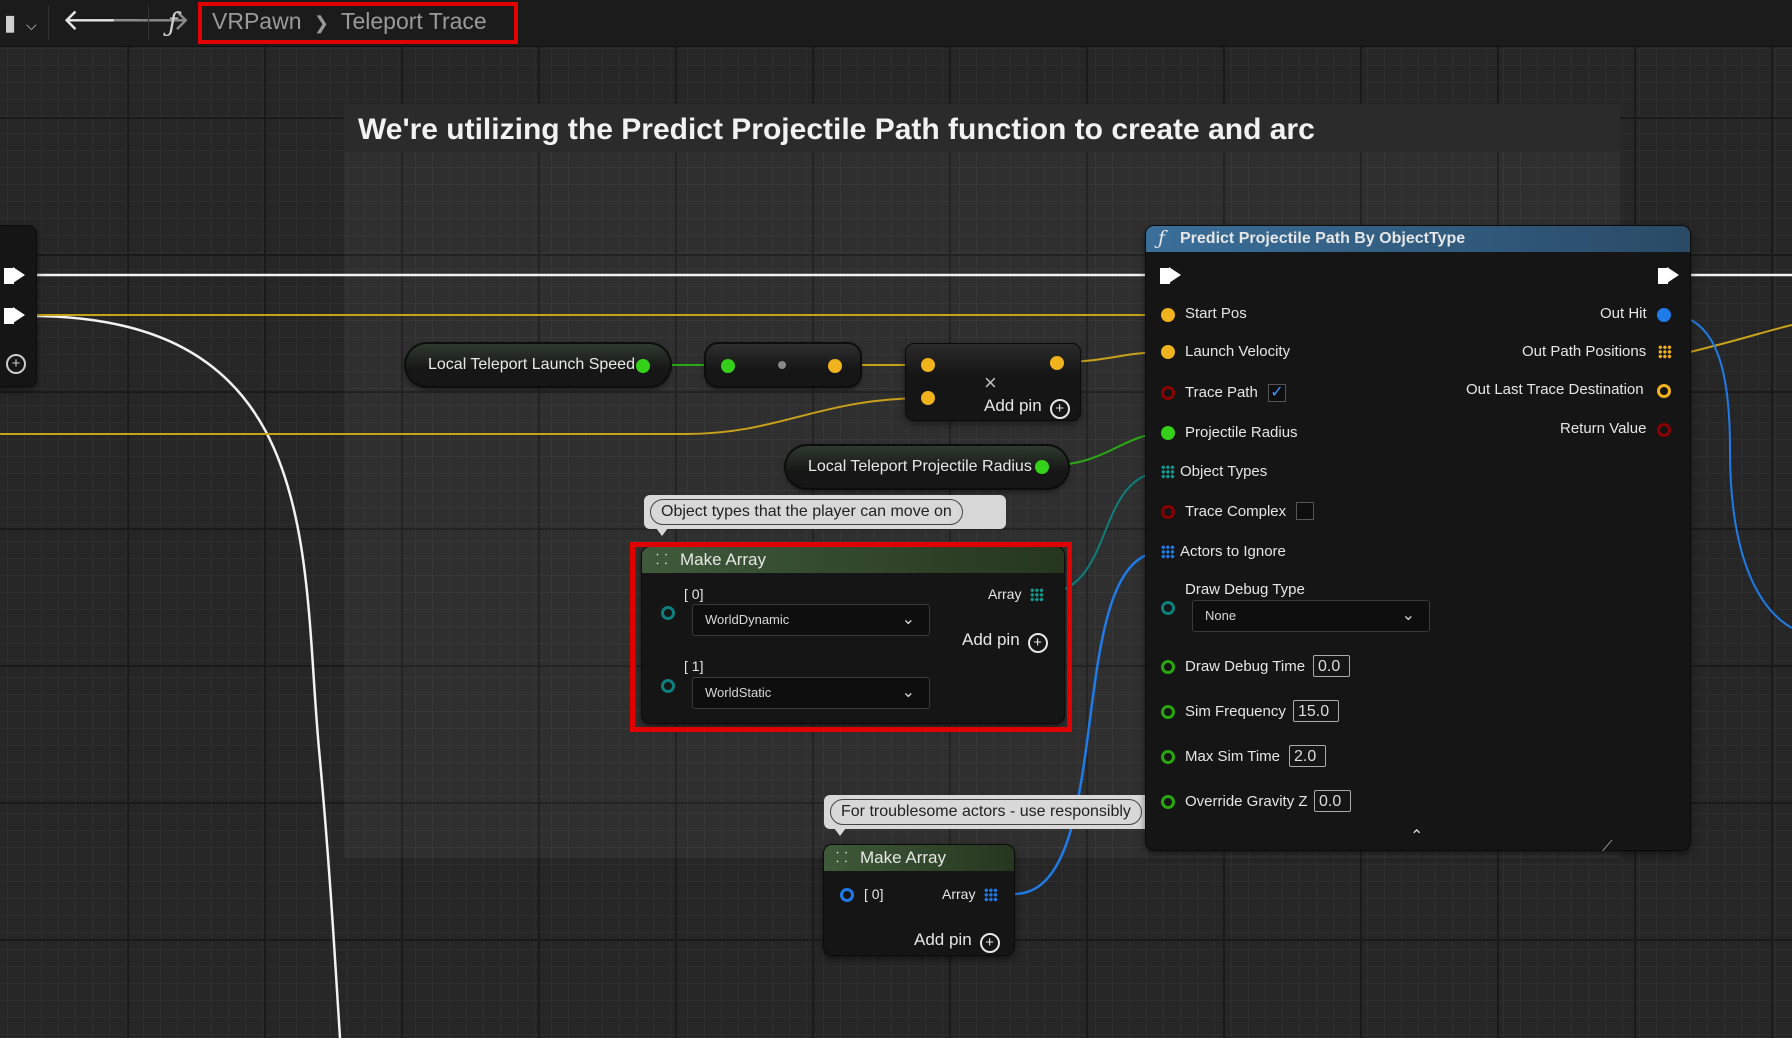 The width and height of the screenshot is (1792, 1038). What do you see at coordinates (1221, 615) in the screenshot?
I see `dropdown-value: None` at bounding box center [1221, 615].